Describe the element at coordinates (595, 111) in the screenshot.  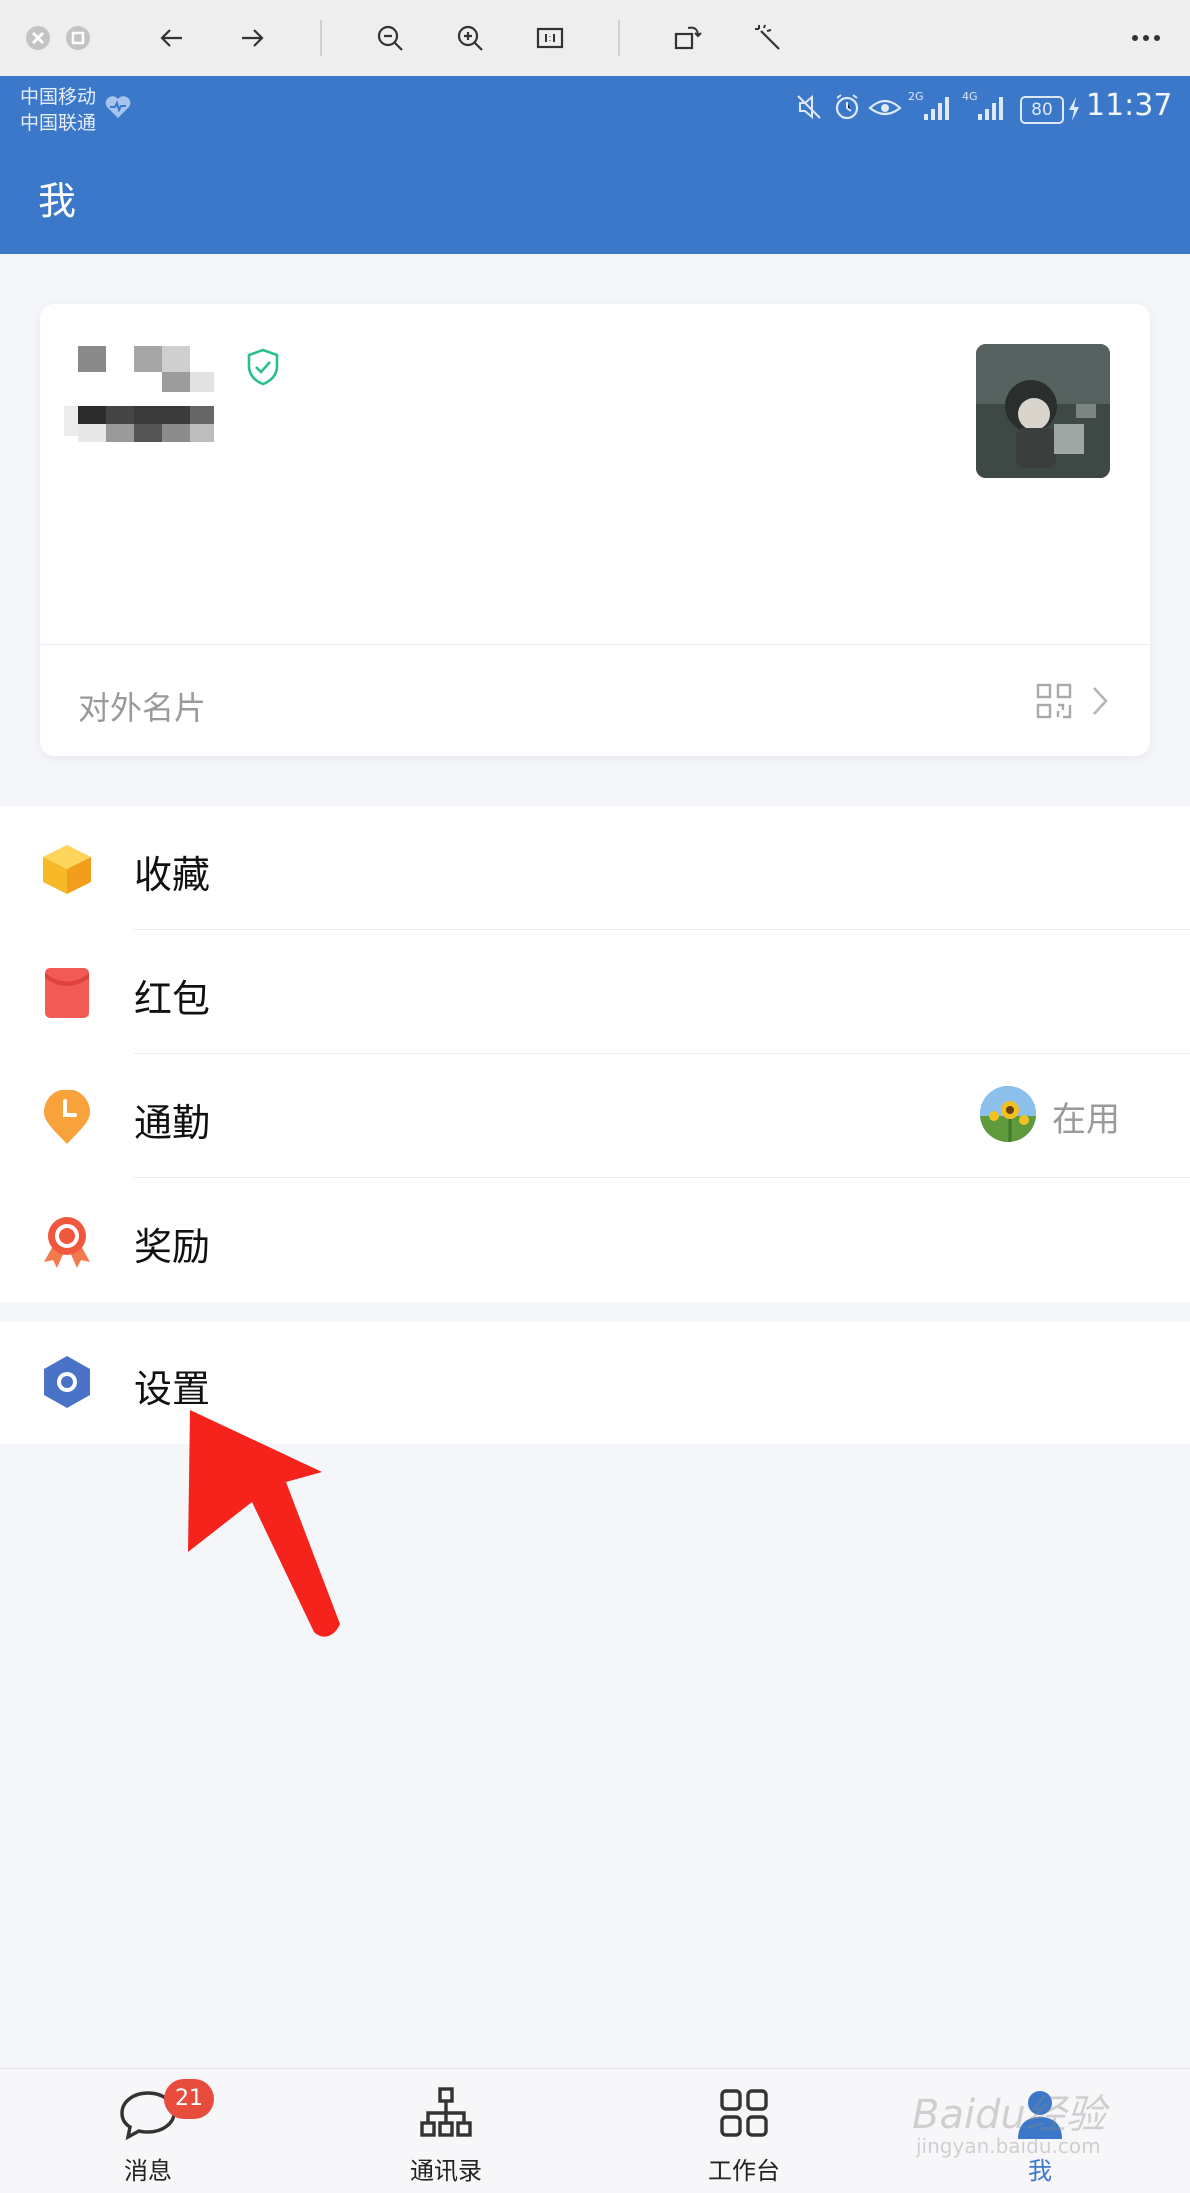
I see `status-bar: 中国移动 中国联通 2G 4G 80 11:37` at that location.